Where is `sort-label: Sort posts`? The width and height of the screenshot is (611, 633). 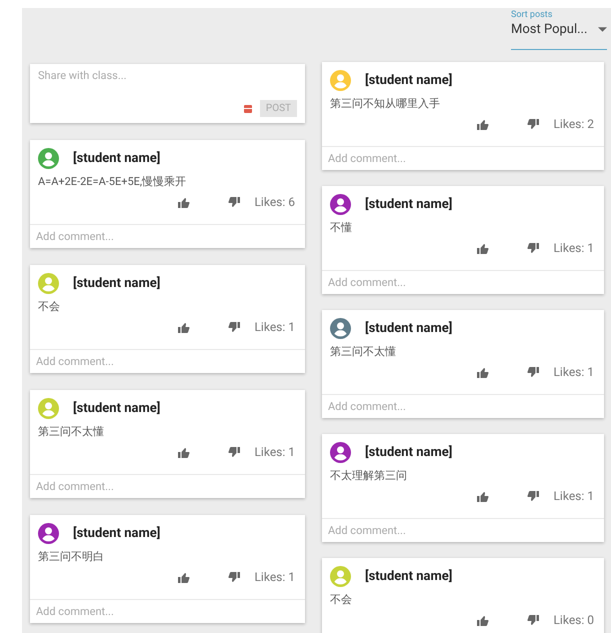 sort-label: Sort posts is located at coordinates (532, 15).